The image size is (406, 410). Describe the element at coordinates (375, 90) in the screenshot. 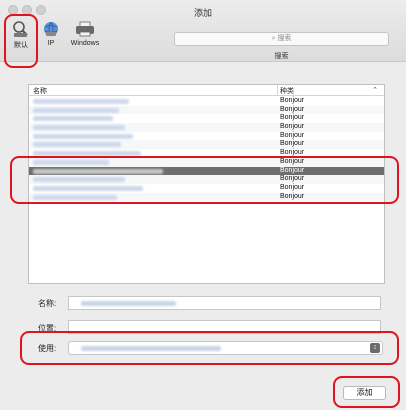

I see `sort-chevron-up-icon: ⌃` at that location.